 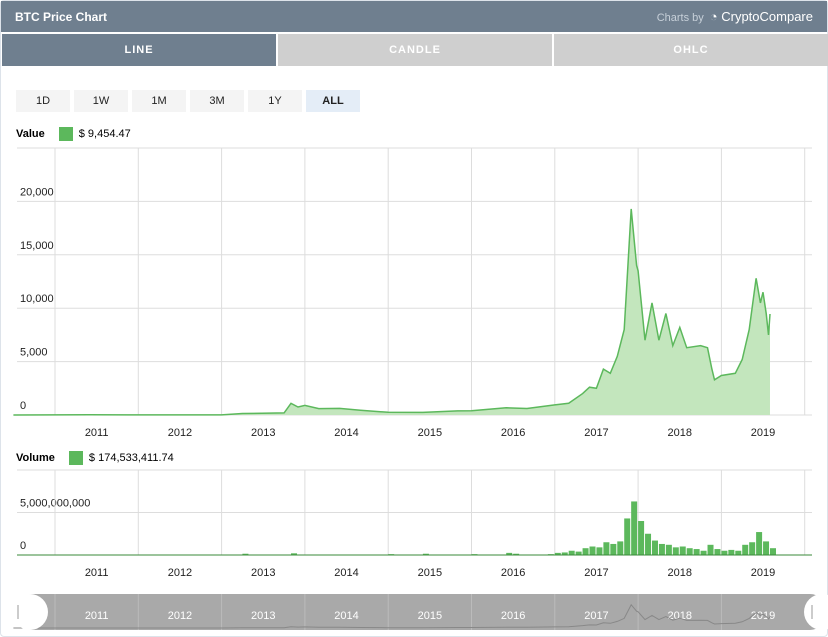 I want to click on navigator-tick-label: 2014, so click(x=346, y=616).